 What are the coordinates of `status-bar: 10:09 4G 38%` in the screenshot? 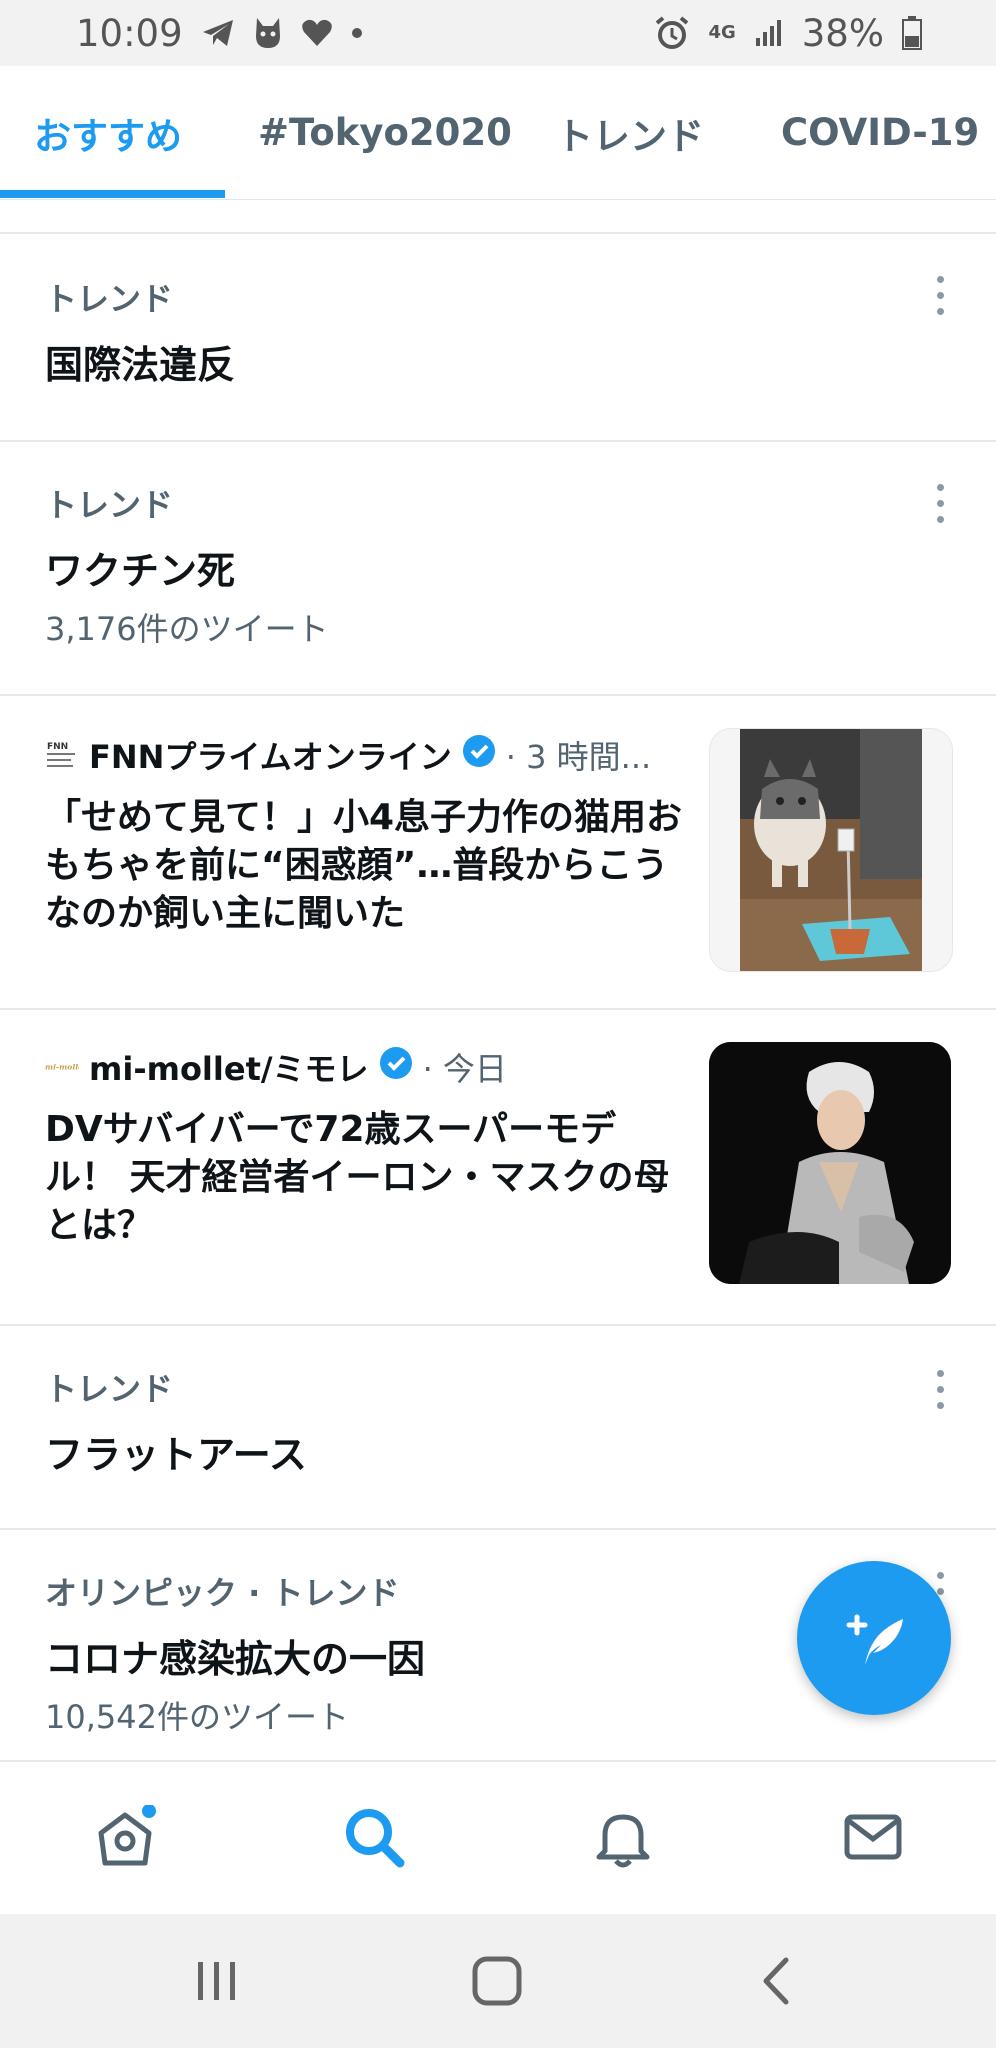 It's located at (498, 33).